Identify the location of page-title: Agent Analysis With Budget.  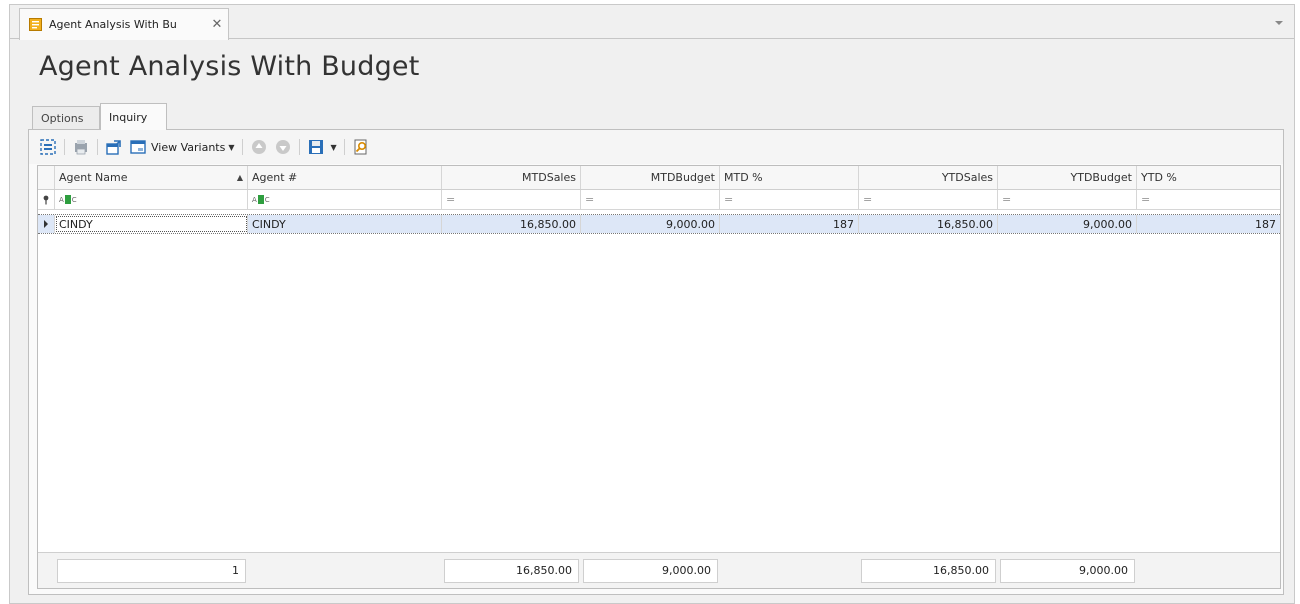
(229, 66).